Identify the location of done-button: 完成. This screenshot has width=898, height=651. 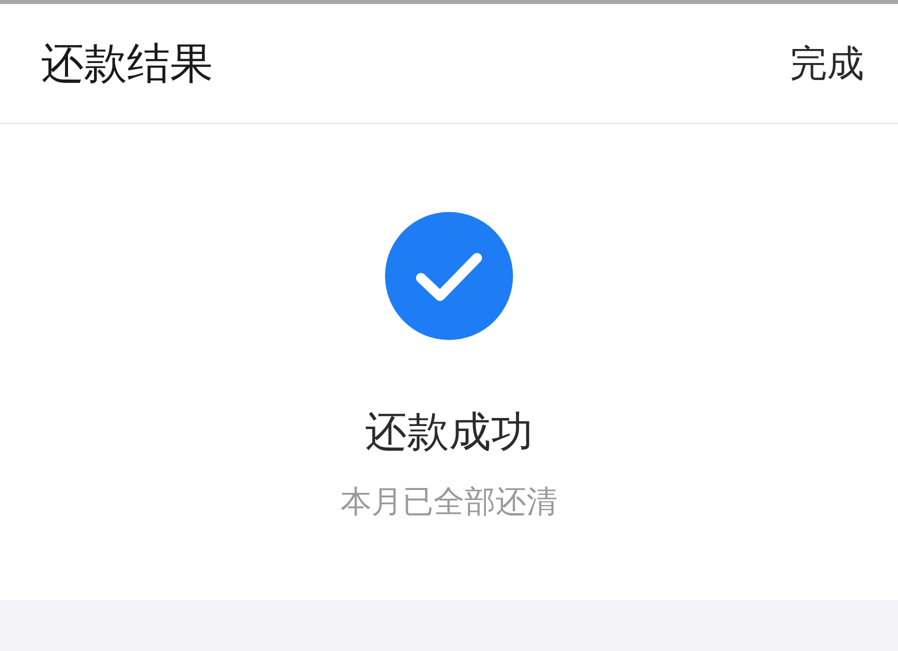
(827, 63).